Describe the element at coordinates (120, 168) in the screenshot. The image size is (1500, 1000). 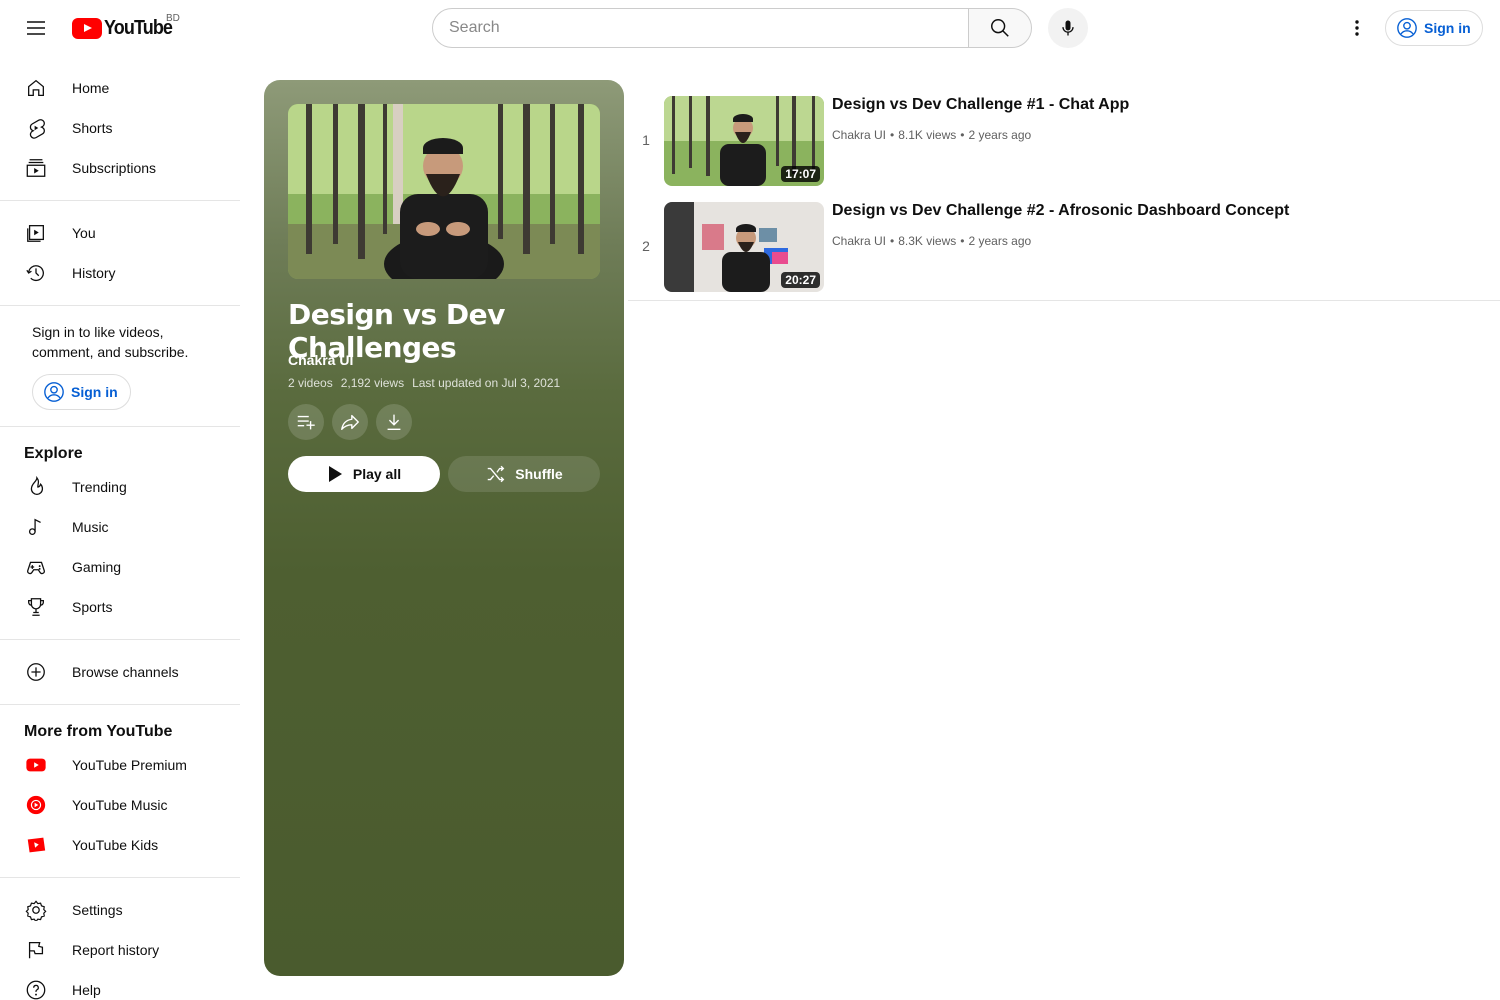
I see `sidebar-item-subscriptions: Subscriptions` at that location.